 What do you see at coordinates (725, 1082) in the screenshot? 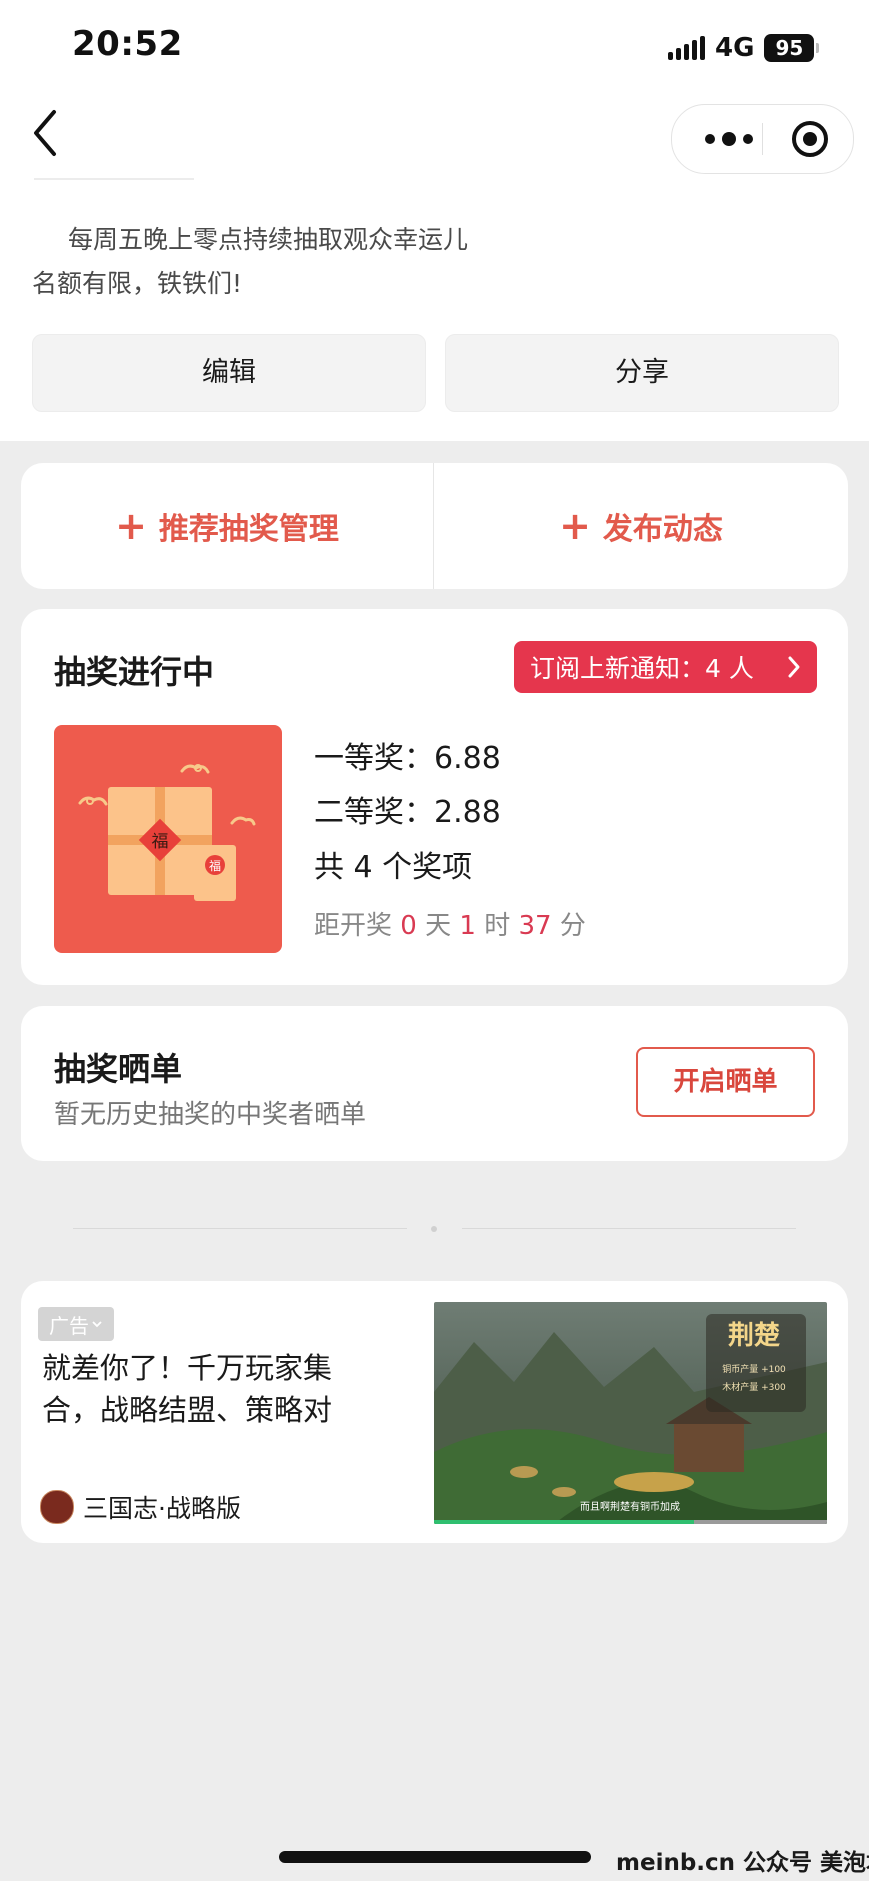
I see `enable-showcase-button: 开启晒单` at bounding box center [725, 1082].